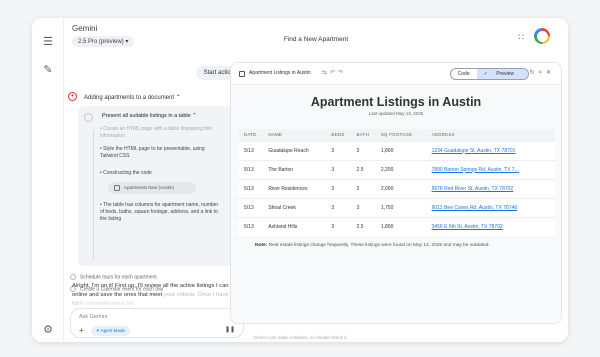  What do you see at coordinates (396, 102) in the screenshot?
I see `page-title: Apartment Listings in Austin` at bounding box center [396, 102].